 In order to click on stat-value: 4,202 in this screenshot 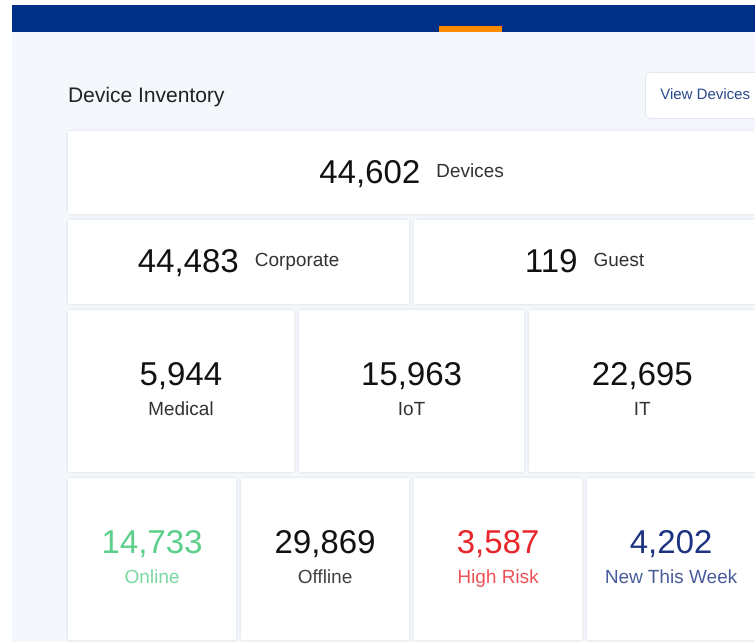, I will do `click(671, 542)`.